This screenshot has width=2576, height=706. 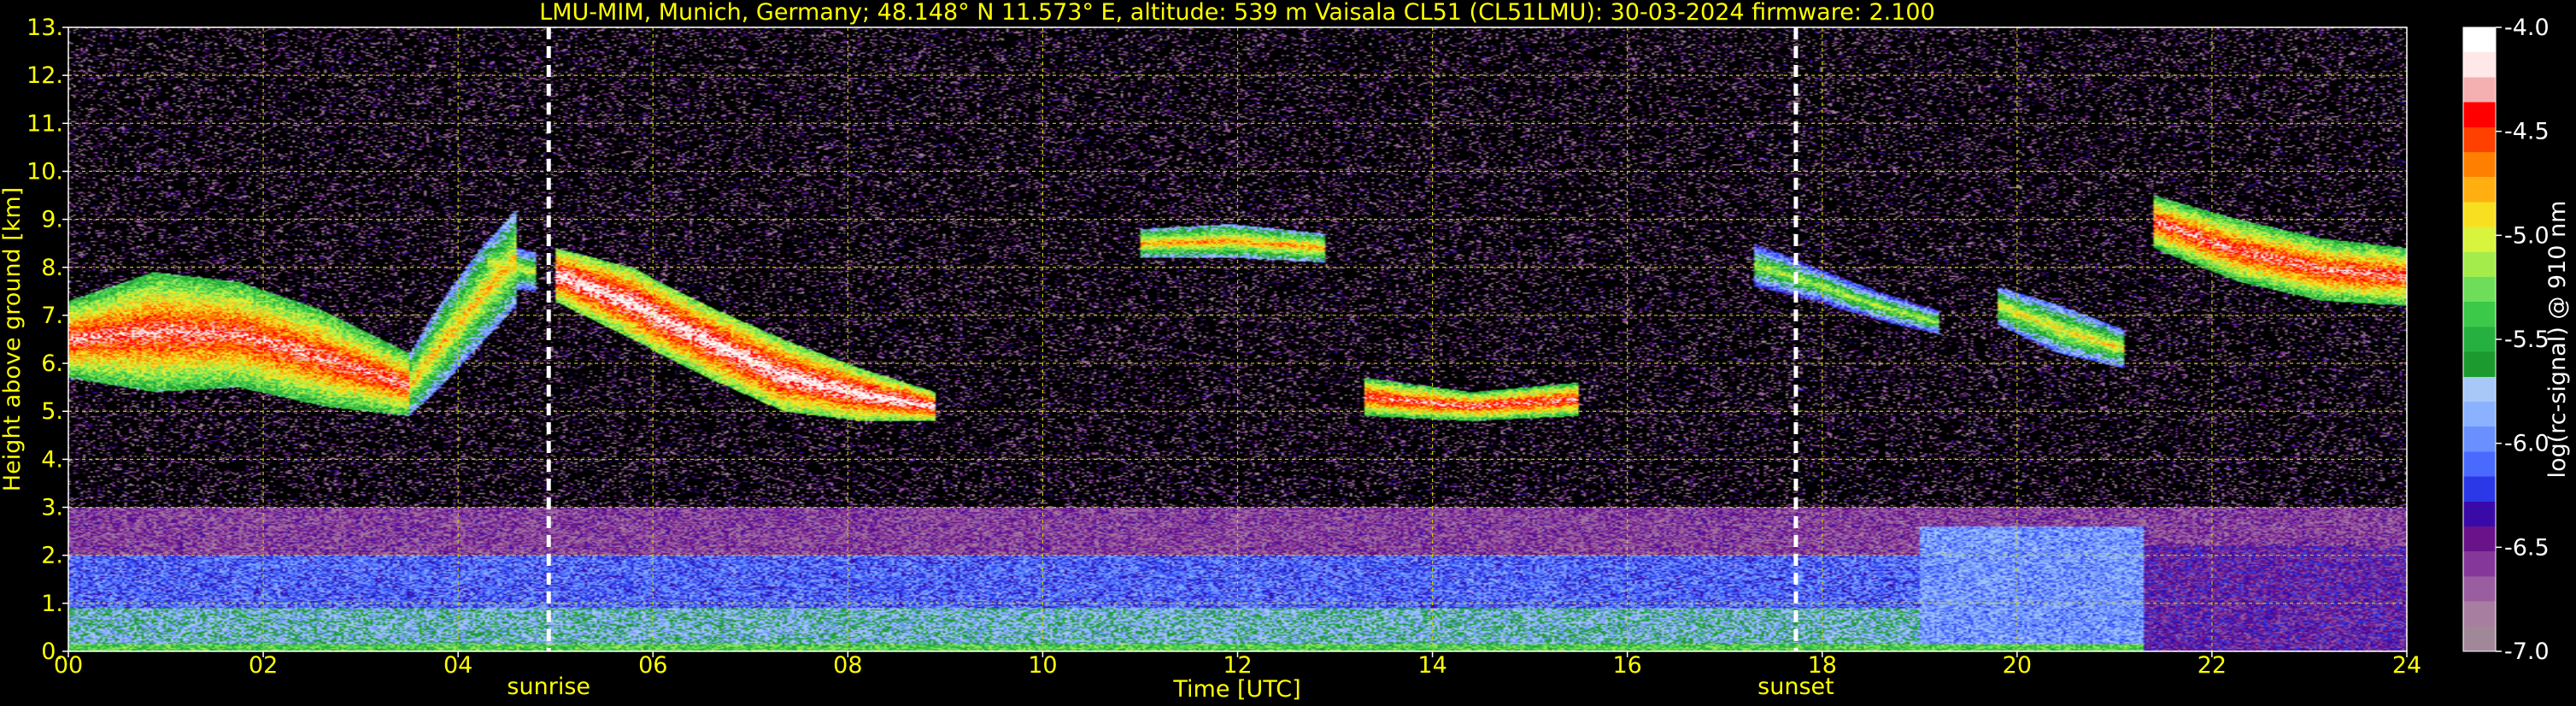 What do you see at coordinates (52, 316) in the screenshot?
I see `y-tick-label: 7.` at bounding box center [52, 316].